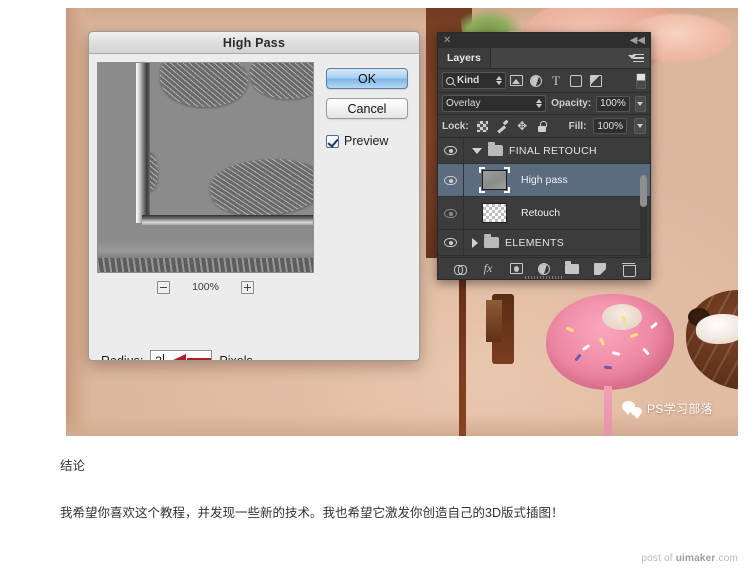  I want to click on pixel-layer-filter-icon, so click(516, 81).